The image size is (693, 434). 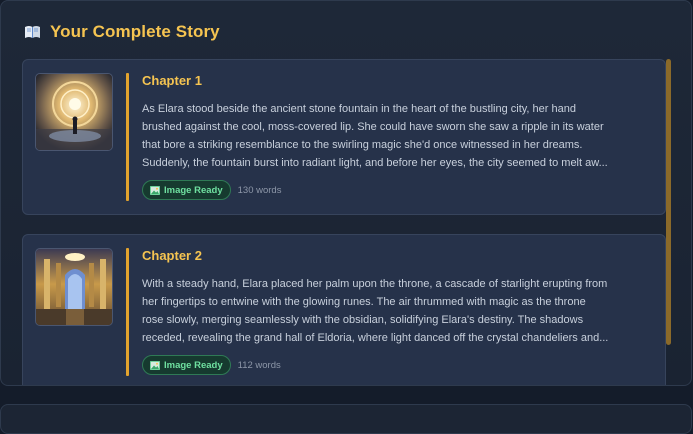 What do you see at coordinates (259, 365) in the screenshot?
I see `word-count: 112 words` at bounding box center [259, 365].